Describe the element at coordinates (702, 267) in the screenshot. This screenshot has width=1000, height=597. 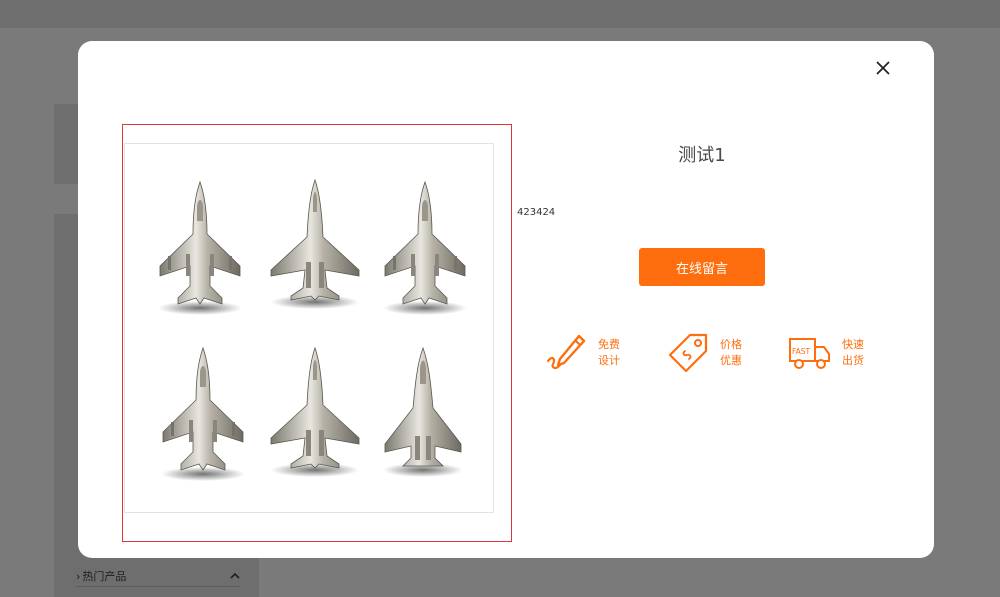
I see `online-message-button: 在线留言` at that location.